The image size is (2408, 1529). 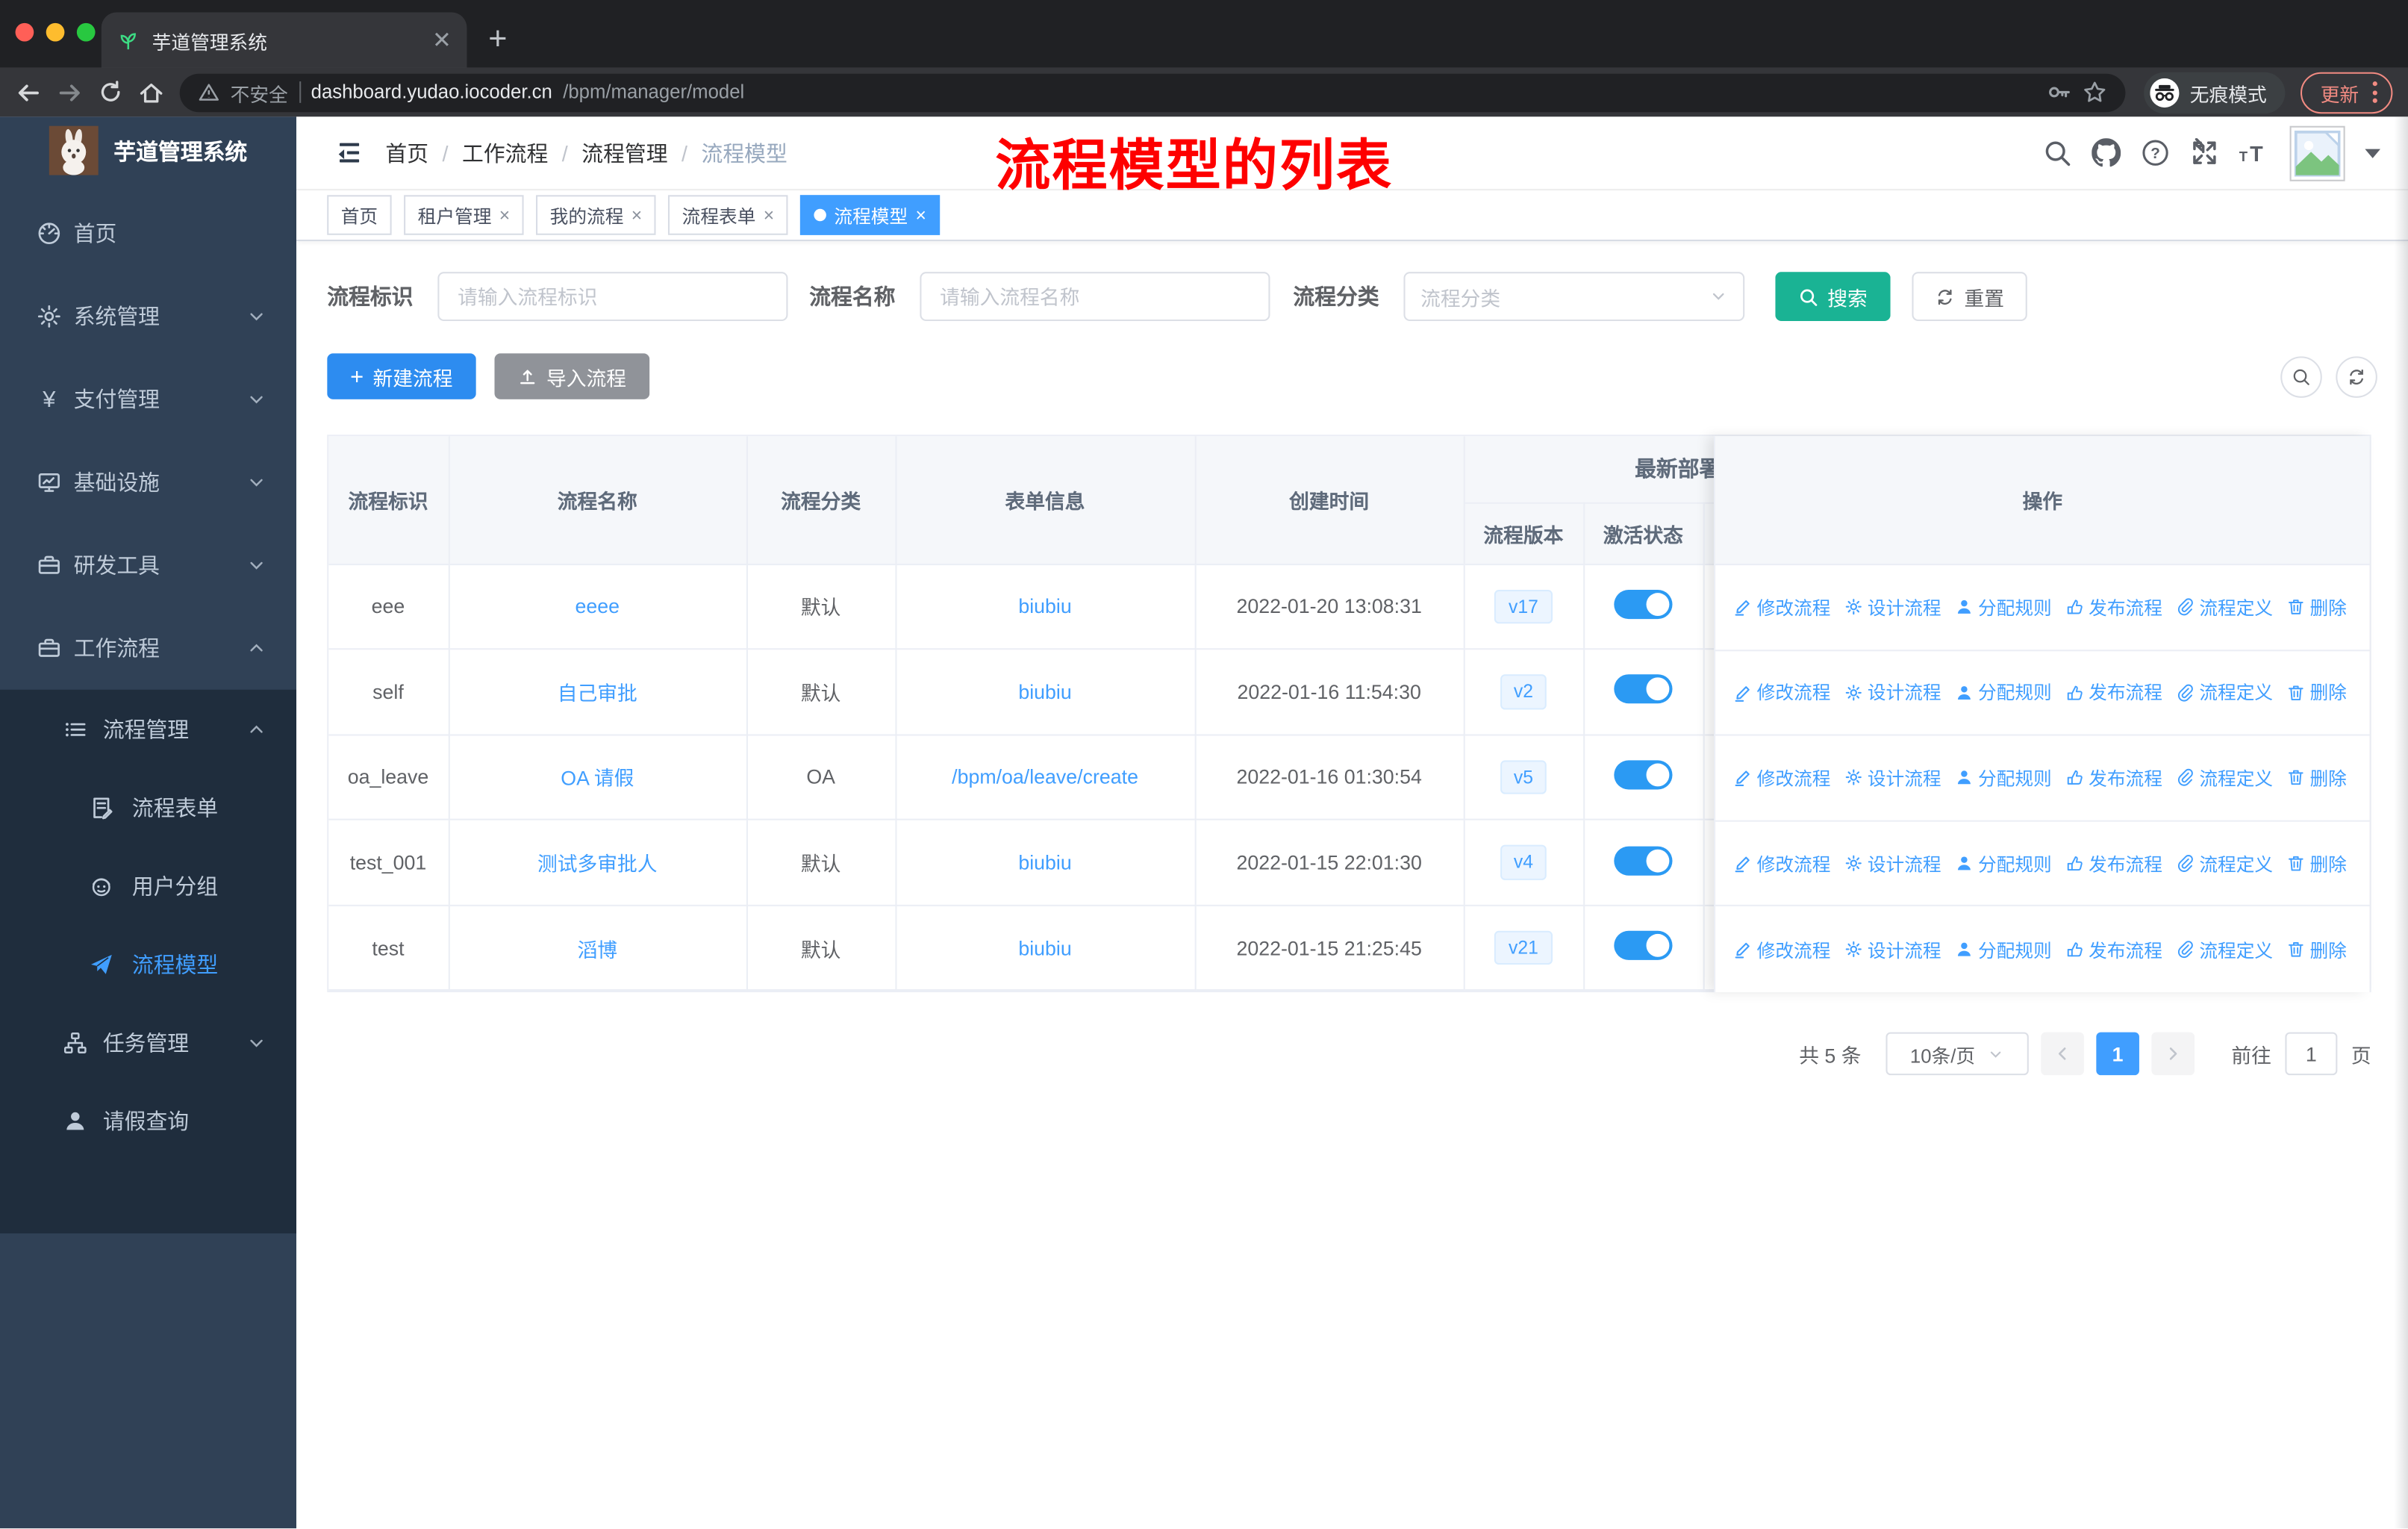 I want to click on breadcrumb-process-mgmt: 流程管理, so click(x=624, y=152).